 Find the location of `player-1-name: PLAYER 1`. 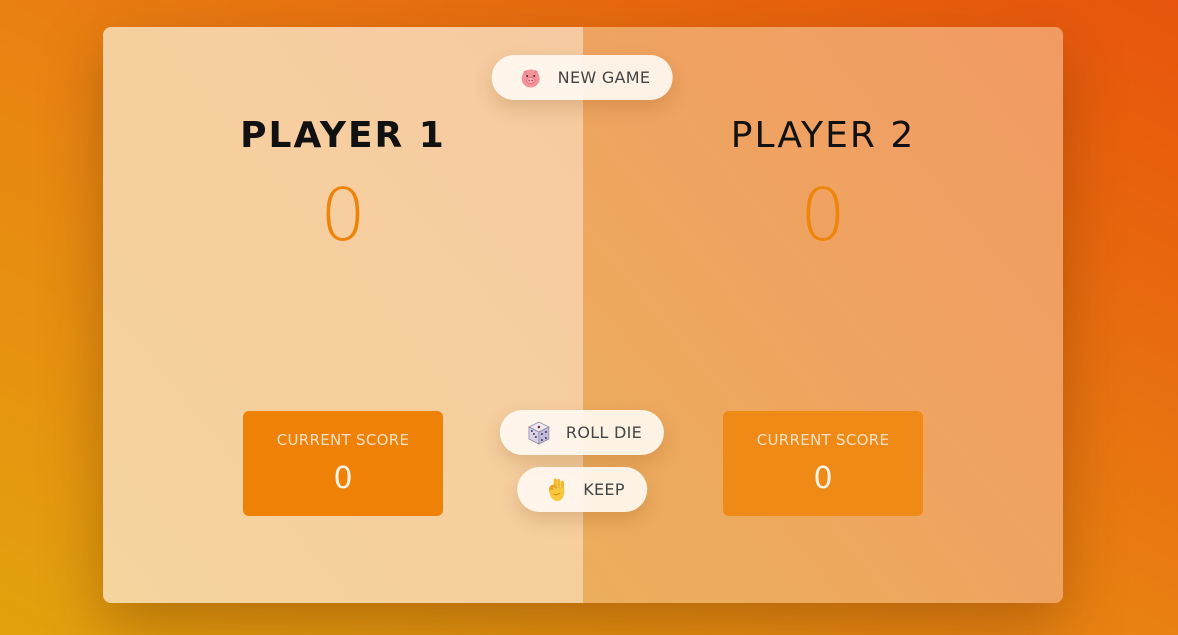

player-1-name: PLAYER 1 is located at coordinates (343, 135).